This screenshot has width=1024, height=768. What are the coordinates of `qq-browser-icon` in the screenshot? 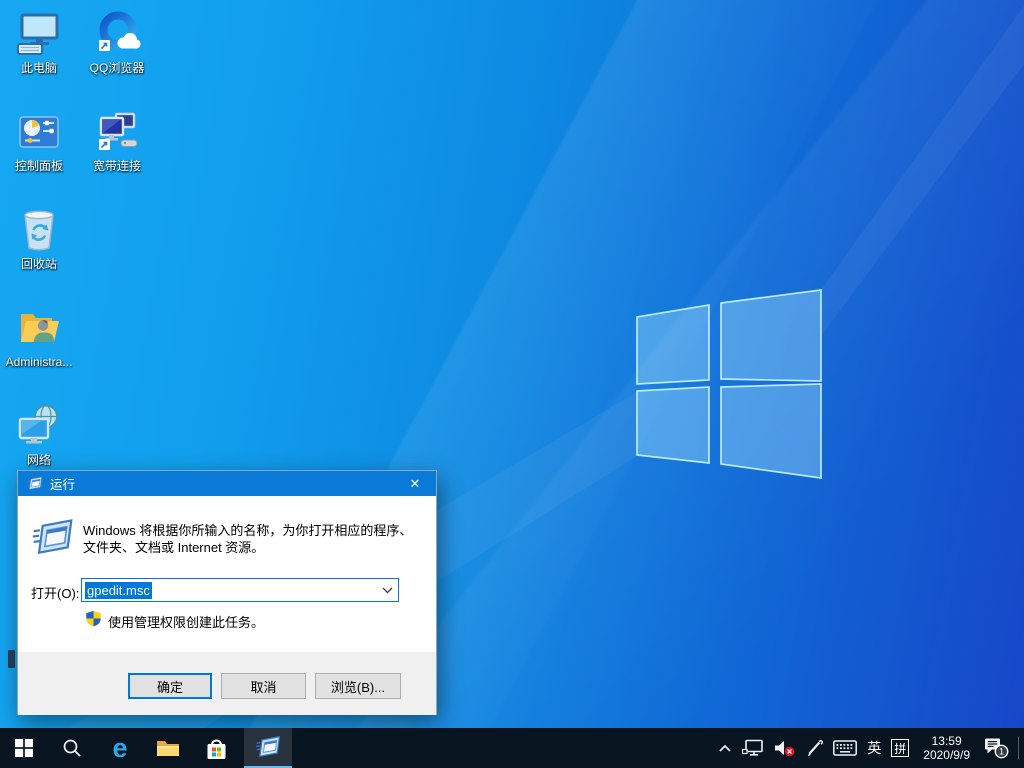 It's located at (120, 31).